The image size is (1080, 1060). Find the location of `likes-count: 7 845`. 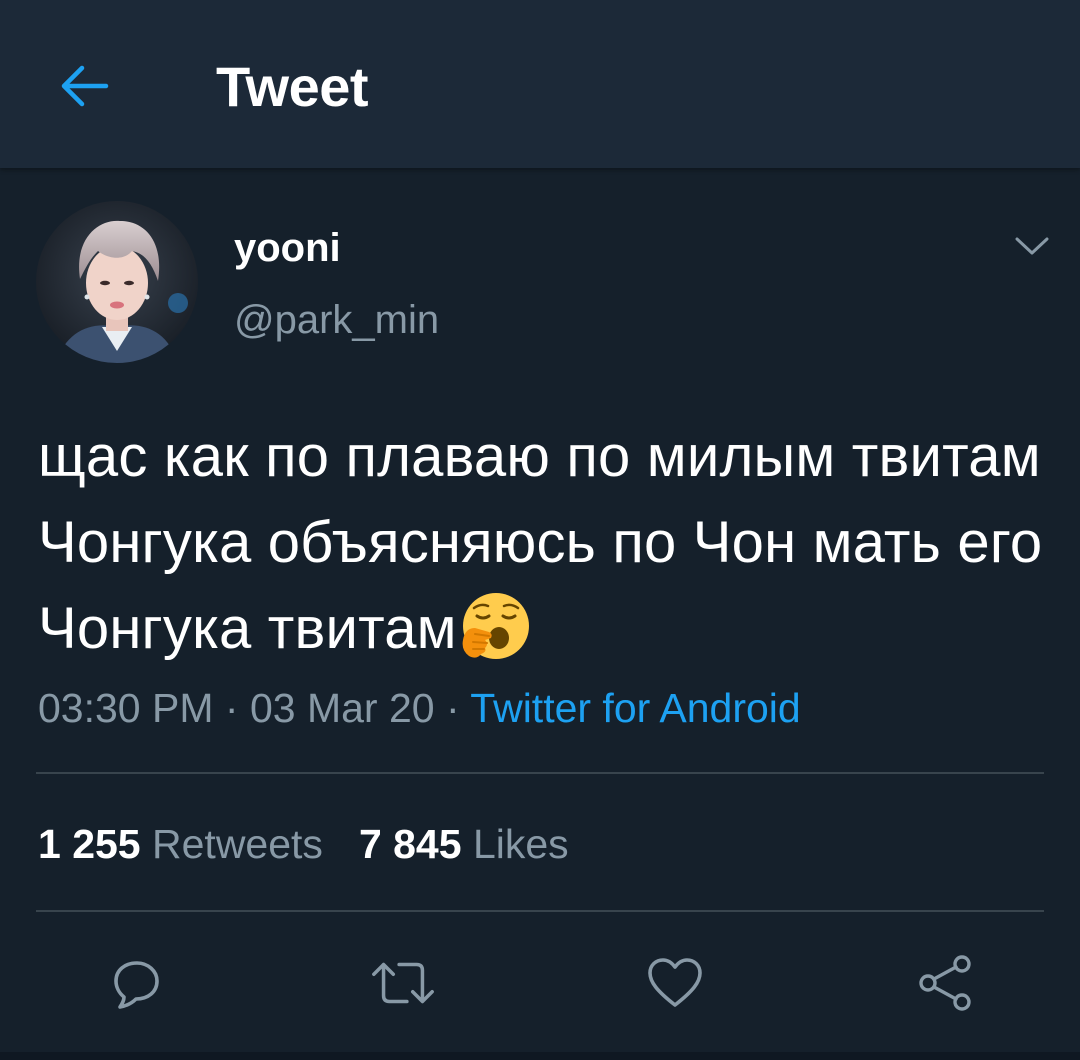

likes-count: 7 845 is located at coordinates (410, 844).